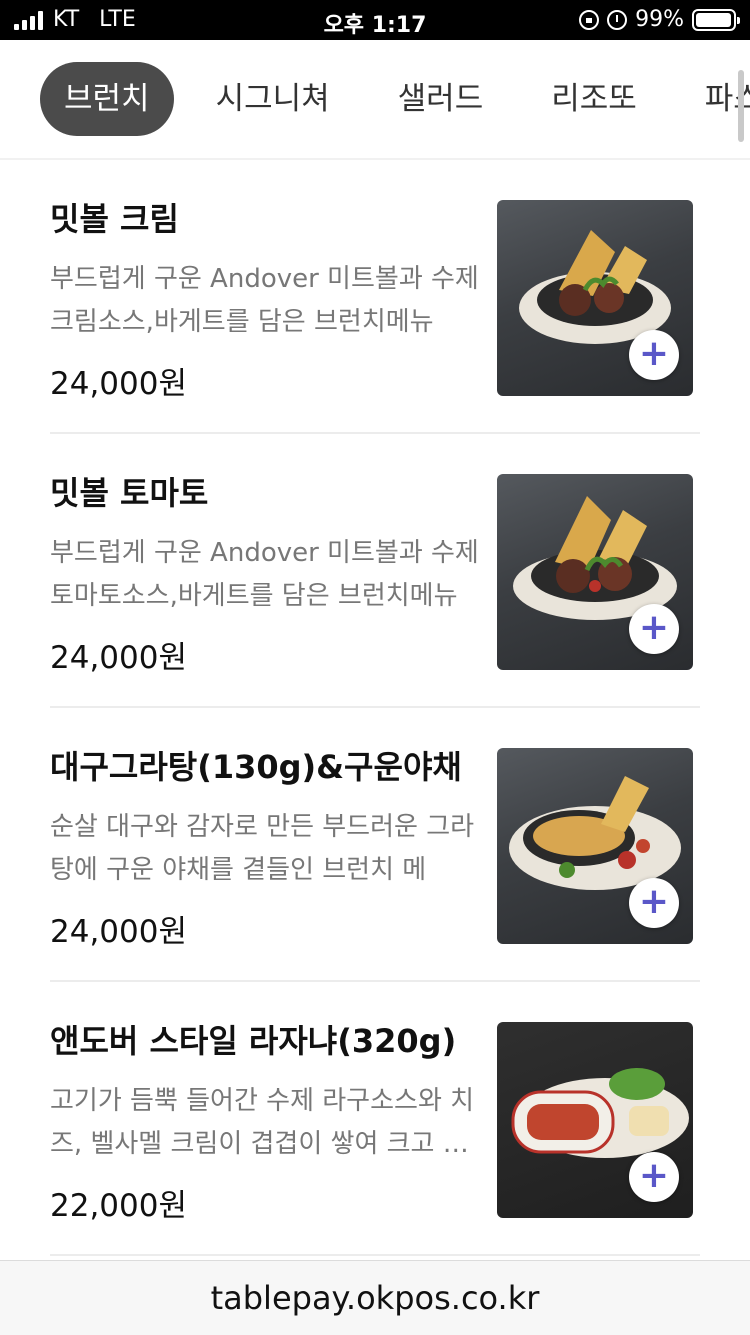 Image resolution: width=750 pixels, height=1335 pixels. I want to click on tab-risotto: 리조또, so click(594, 99).